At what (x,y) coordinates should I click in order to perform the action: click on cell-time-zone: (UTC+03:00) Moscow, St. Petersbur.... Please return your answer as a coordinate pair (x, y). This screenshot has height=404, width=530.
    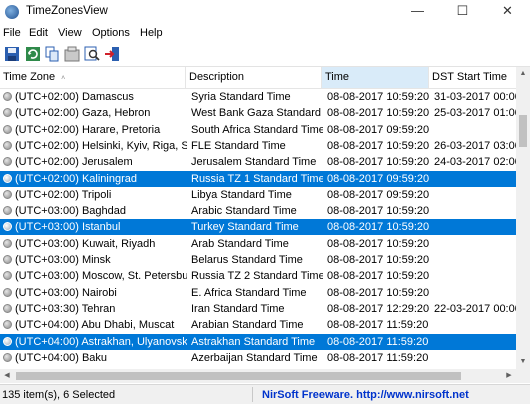
    Looking at the image, I should click on (101, 276).